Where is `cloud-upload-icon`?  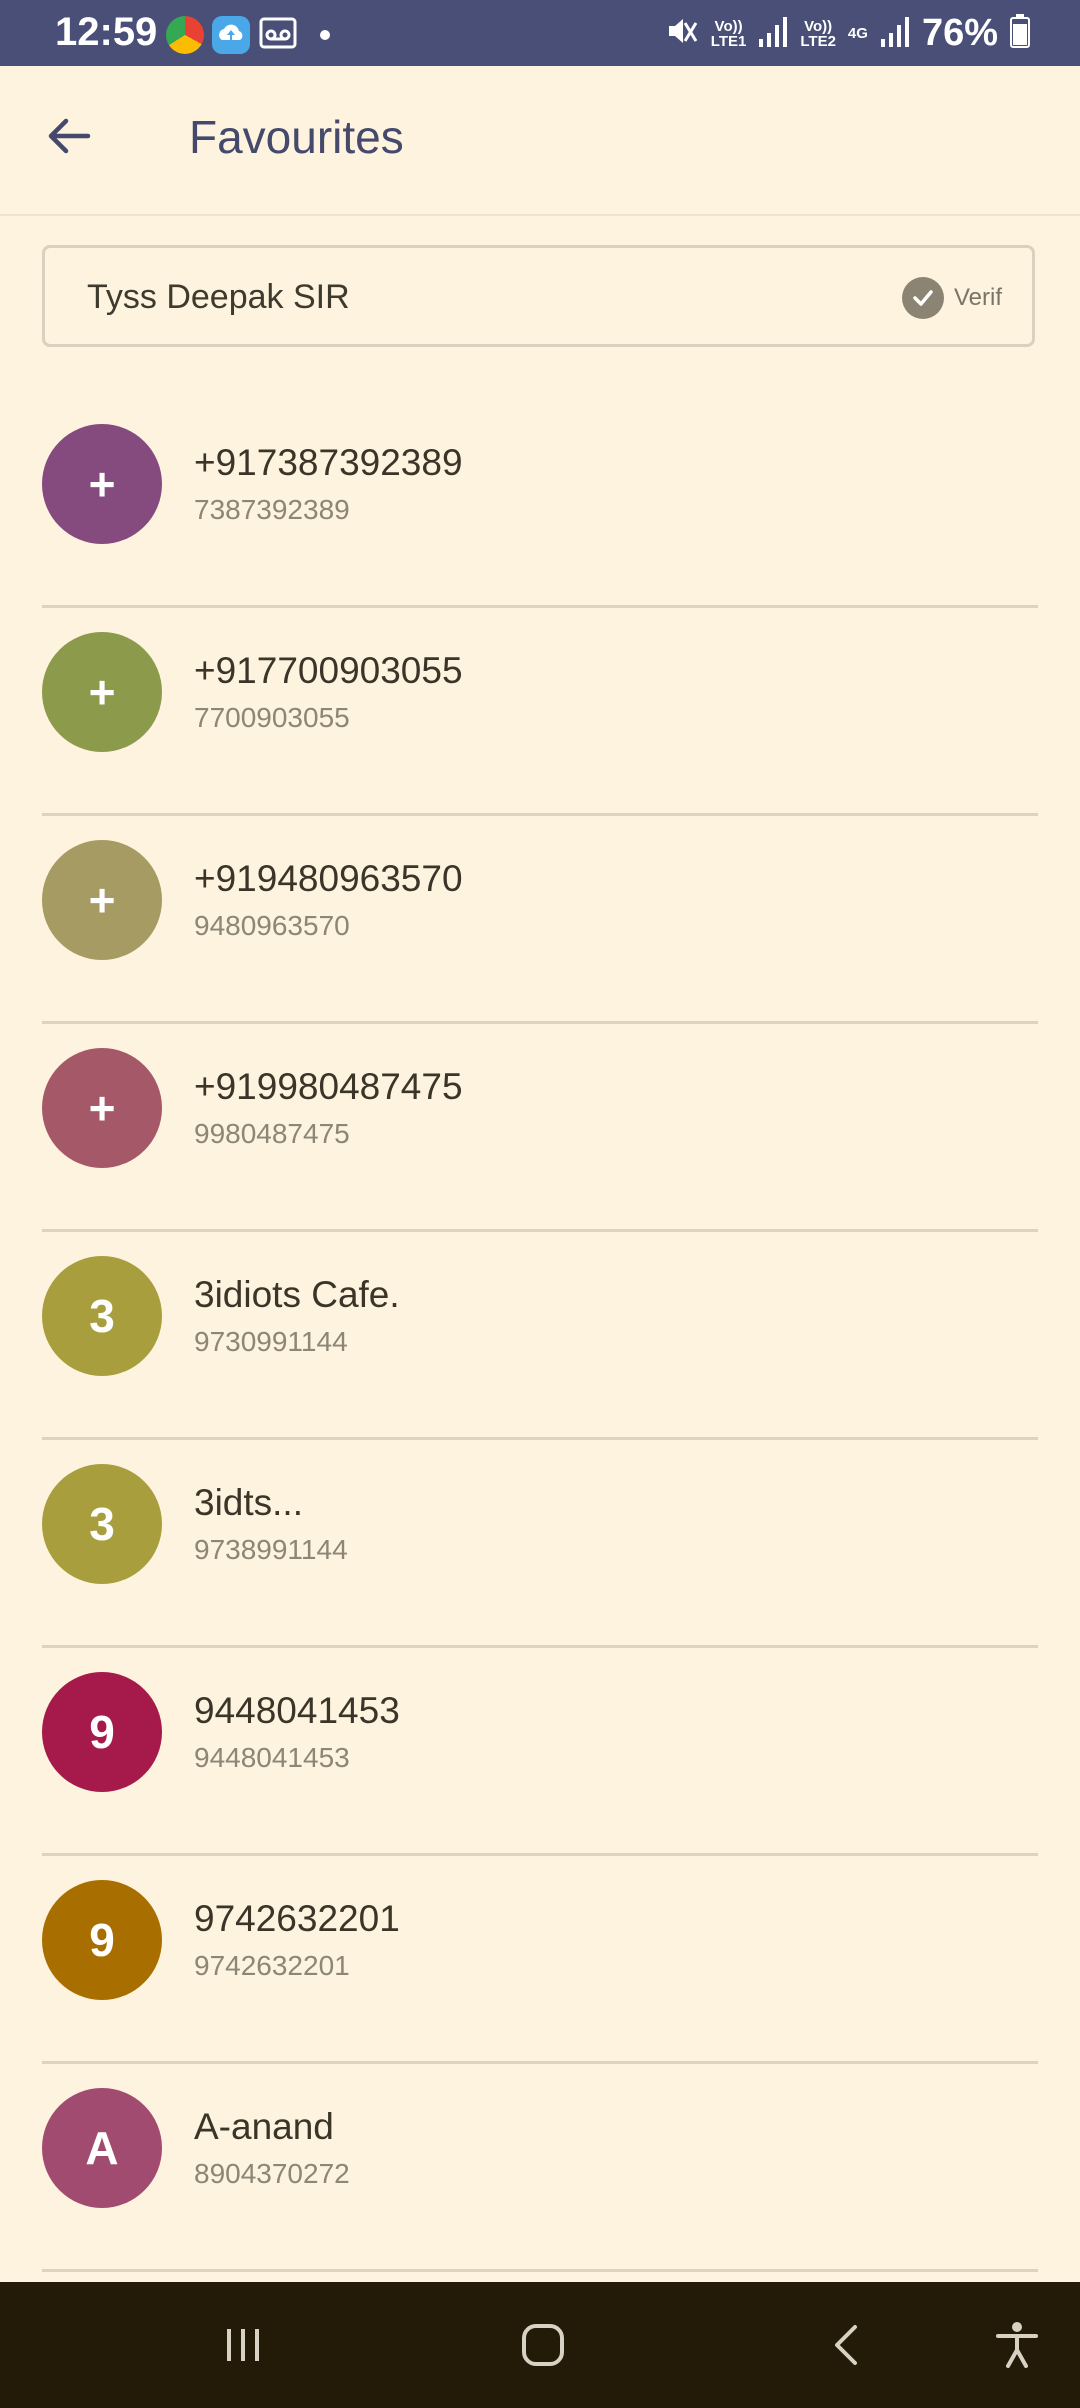 cloud-upload-icon is located at coordinates (231, 35).